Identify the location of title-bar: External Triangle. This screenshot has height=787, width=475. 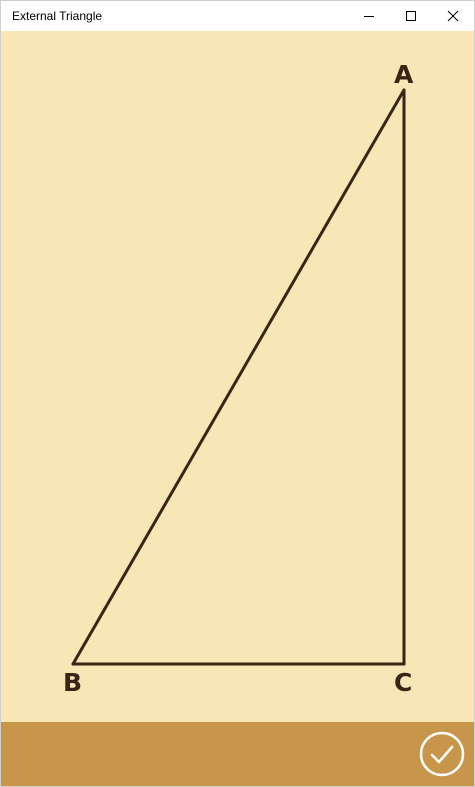
(237, 16).